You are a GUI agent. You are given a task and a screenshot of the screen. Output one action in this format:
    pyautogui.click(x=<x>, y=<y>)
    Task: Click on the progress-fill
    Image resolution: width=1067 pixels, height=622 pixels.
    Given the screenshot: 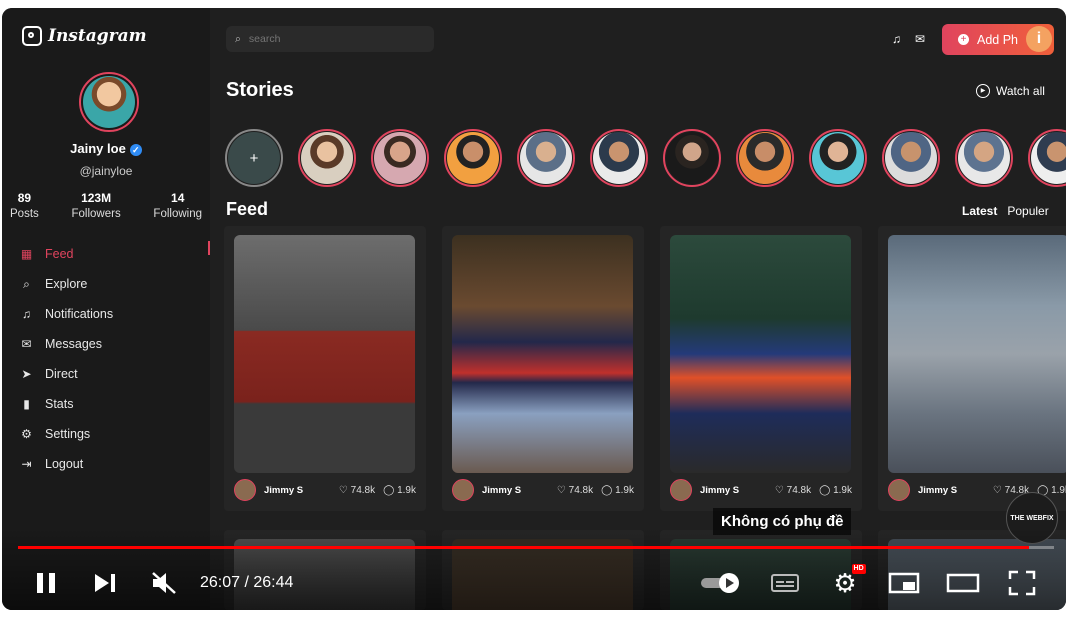 What is the action you would take?
    pyautogui.click(x=524, y=547)
    